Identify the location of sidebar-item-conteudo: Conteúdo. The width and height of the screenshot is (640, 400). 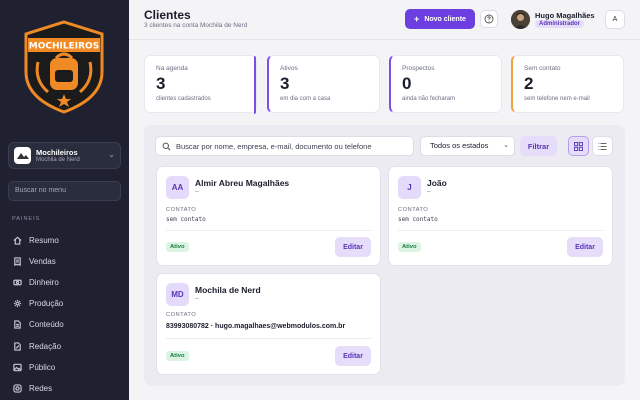
(38, 324).